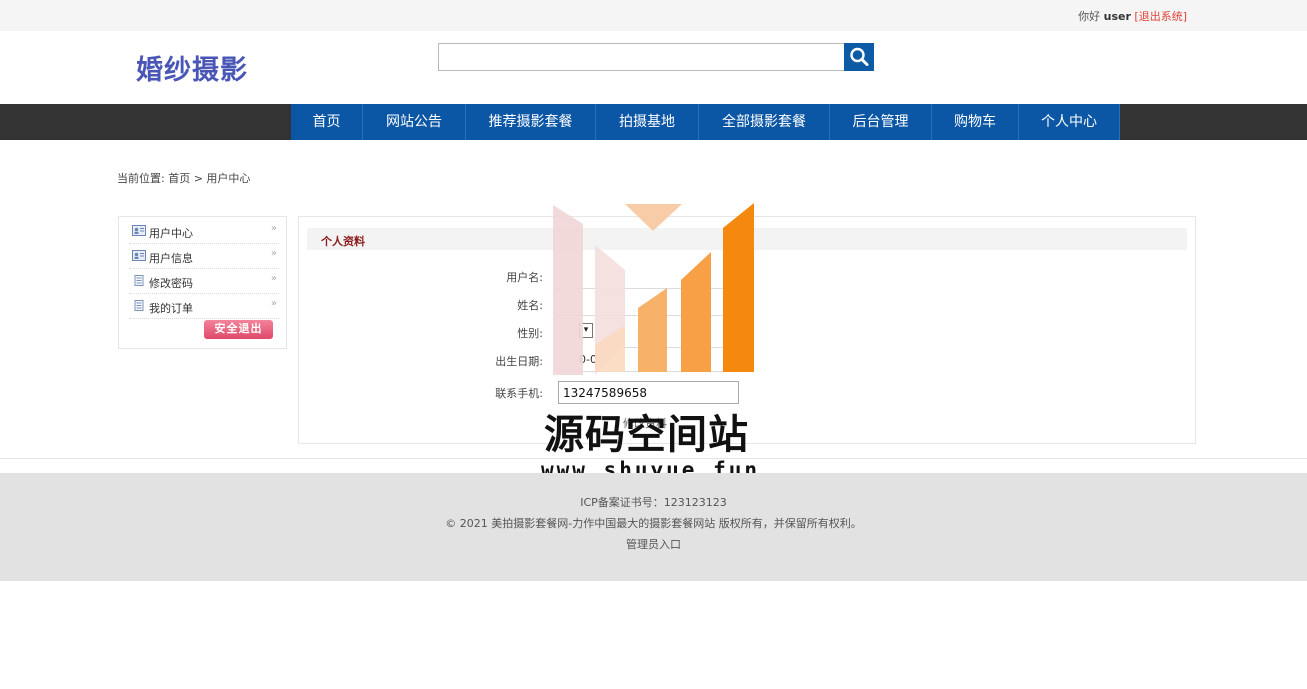 This screenshot has height=689, width=1307. What do you see at coordinates (531, 122) in the screenshot?
I see `nav-recommended-packages: 推荐摄影套餐` at bounding box center [531, 122].